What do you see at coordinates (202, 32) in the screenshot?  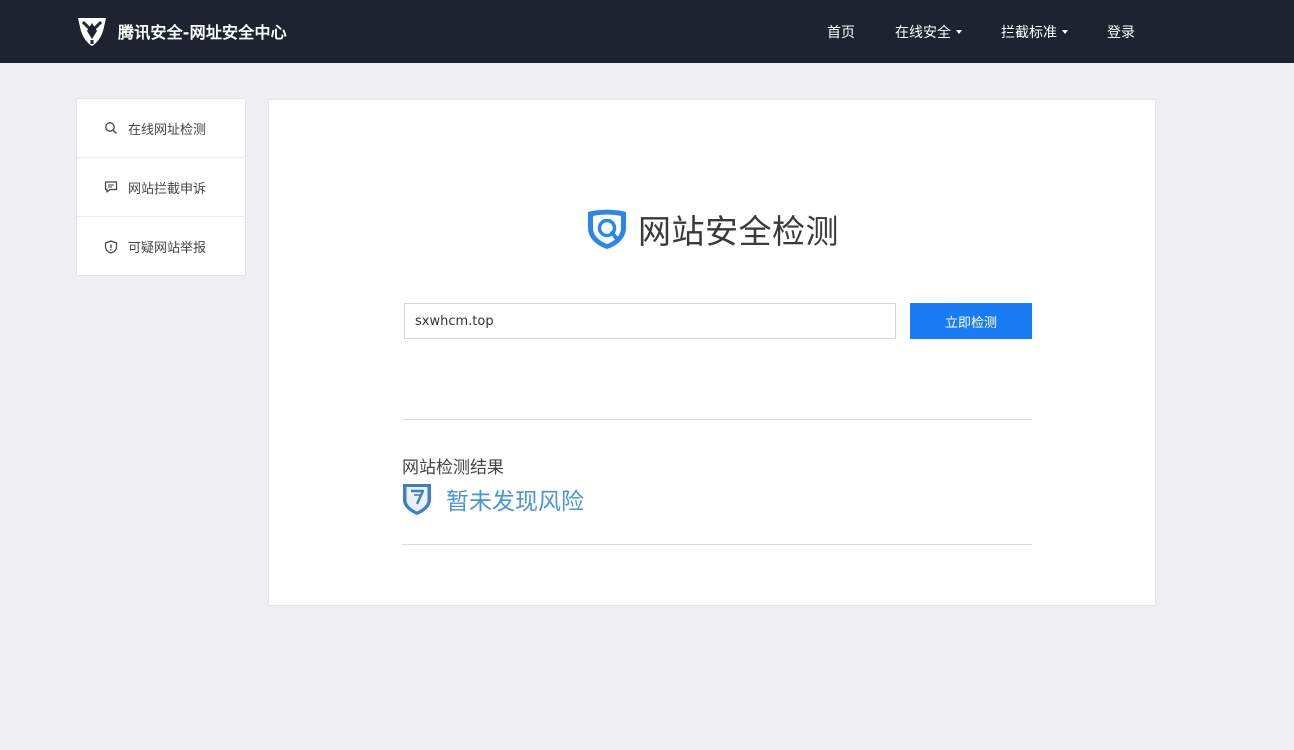 I see `brand-title: 腾讯安全-网址安全中心` at bounding box center [202, 32].